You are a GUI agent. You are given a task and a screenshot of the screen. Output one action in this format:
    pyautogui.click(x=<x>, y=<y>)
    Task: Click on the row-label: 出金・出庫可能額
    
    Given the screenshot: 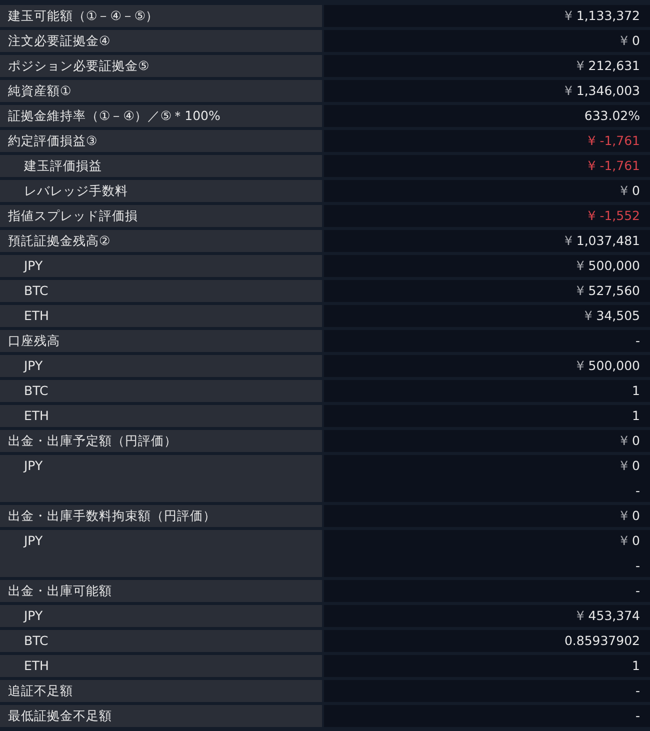 What is the action you would take?
    pyautogui.click(x=60, y=591)
    